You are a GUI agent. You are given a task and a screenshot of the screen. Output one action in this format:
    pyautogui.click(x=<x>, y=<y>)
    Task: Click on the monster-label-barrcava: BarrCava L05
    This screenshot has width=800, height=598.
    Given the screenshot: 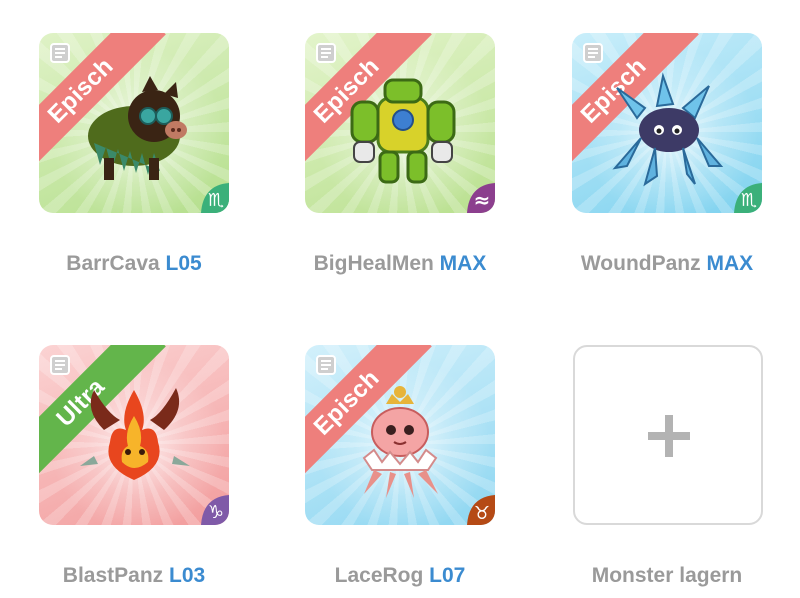 What is the action you would take?
    pyautogui.click(x=134, y=263)
    